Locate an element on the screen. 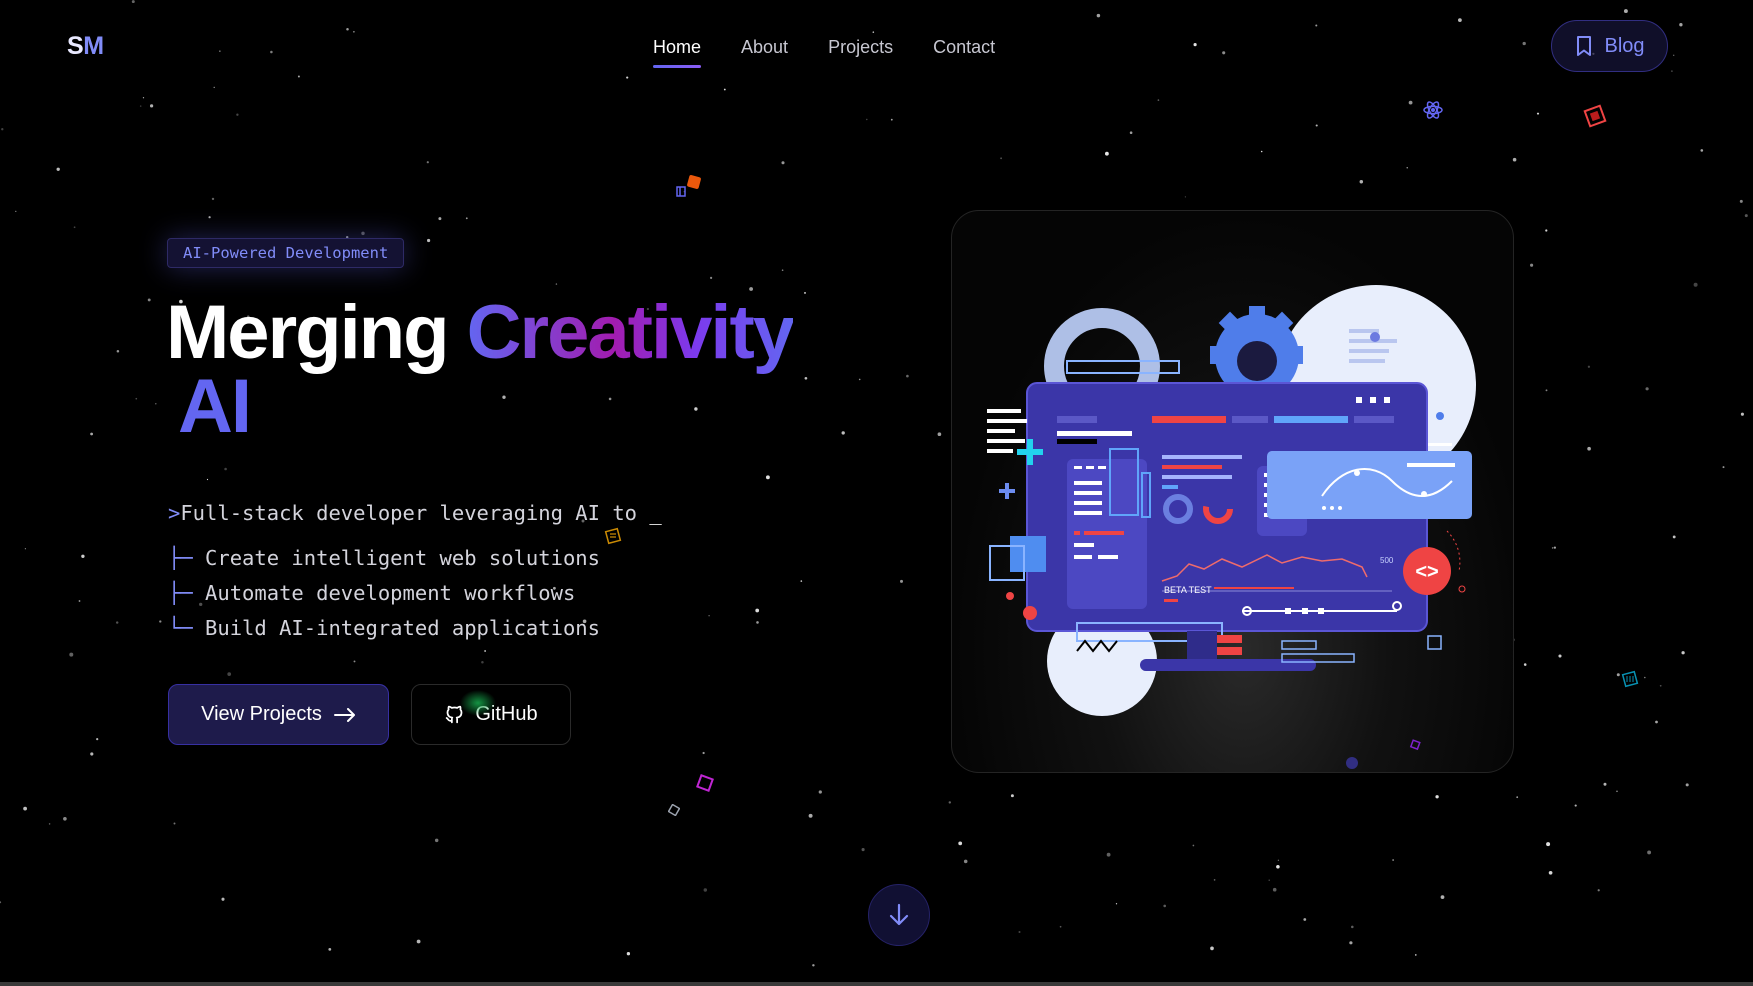 The image size is (1753, 986). terminal-item: ├─ Create intelligent web solutions is located at coordinates (415, 558).